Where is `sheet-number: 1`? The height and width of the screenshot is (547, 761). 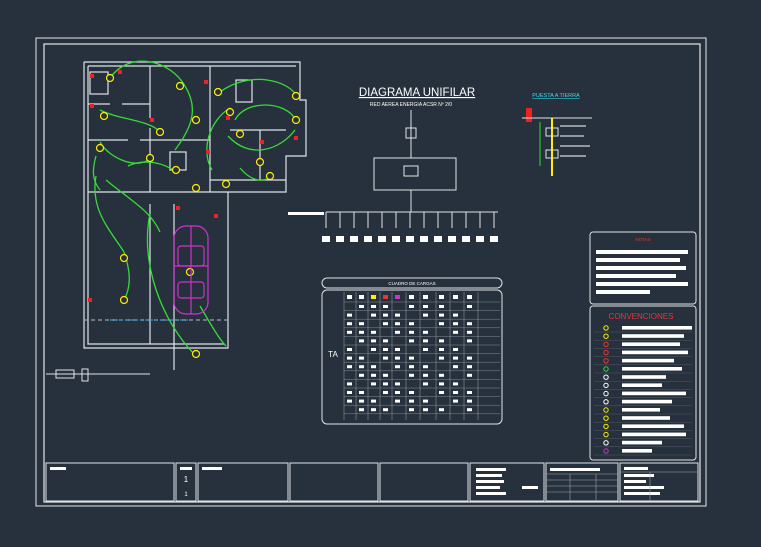
sheet-number: 1 is located at coordinates (186, 479).